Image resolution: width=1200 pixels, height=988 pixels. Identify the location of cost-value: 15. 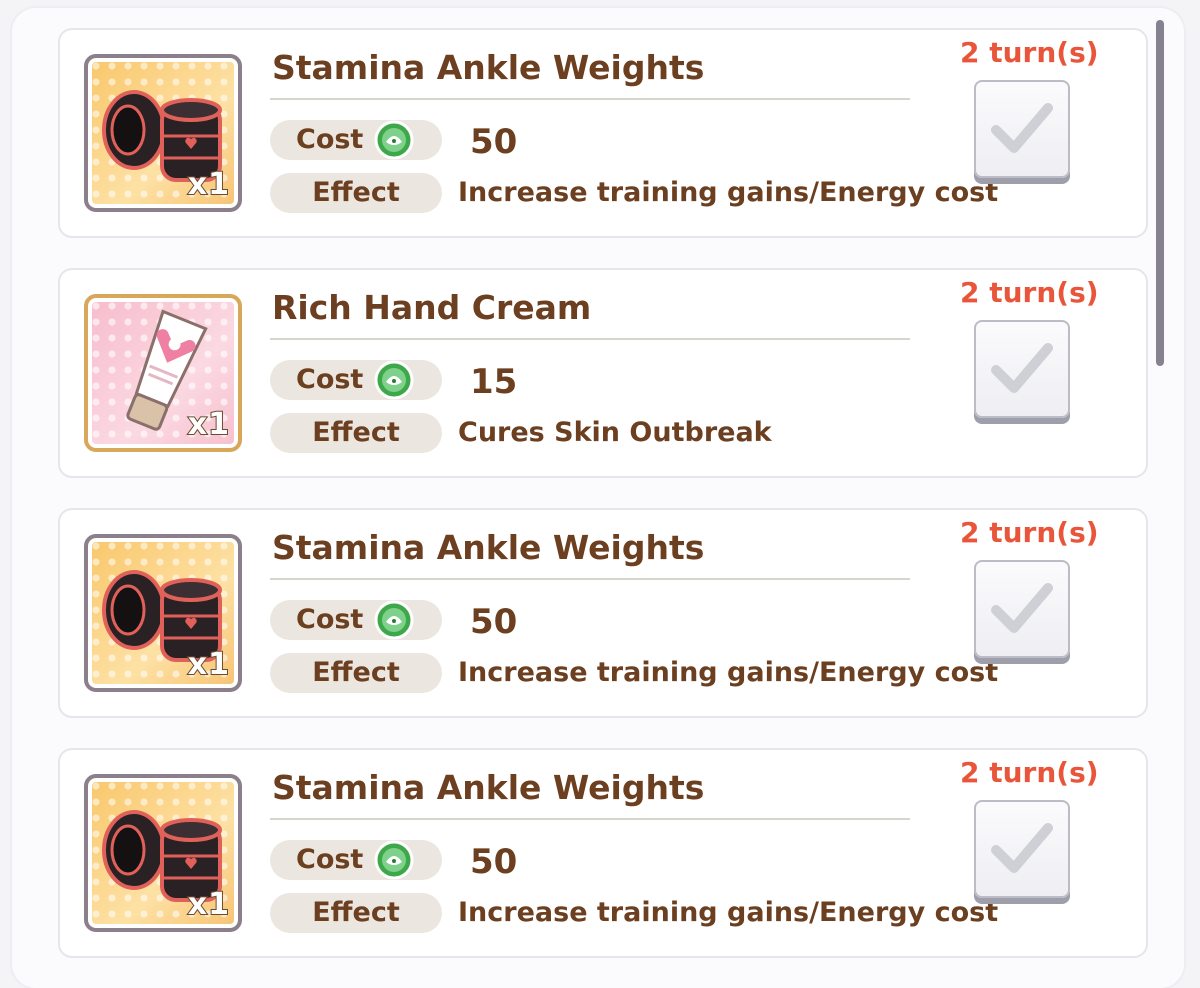
(494, 382).